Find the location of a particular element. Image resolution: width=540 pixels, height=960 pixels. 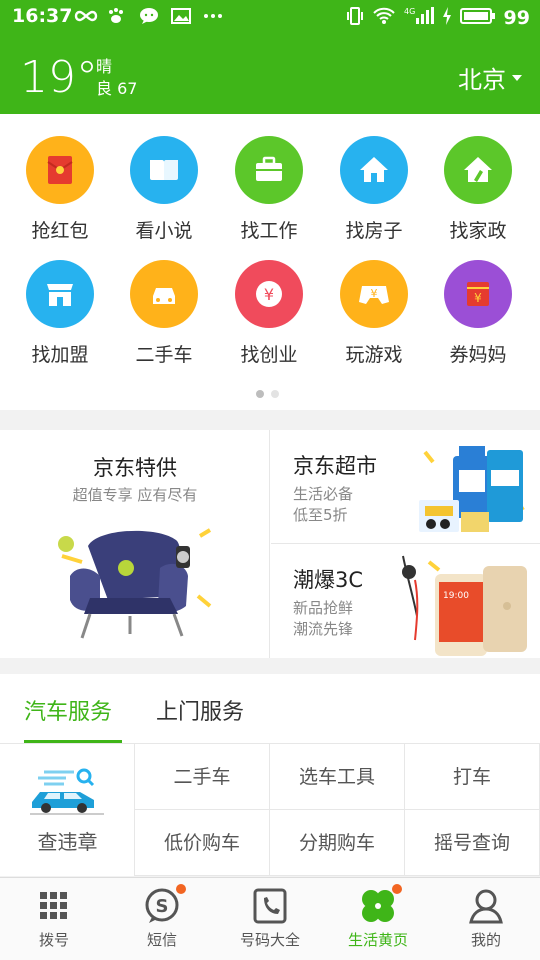

gamepad-icon: ¥ is located at coordinates (374, 294).